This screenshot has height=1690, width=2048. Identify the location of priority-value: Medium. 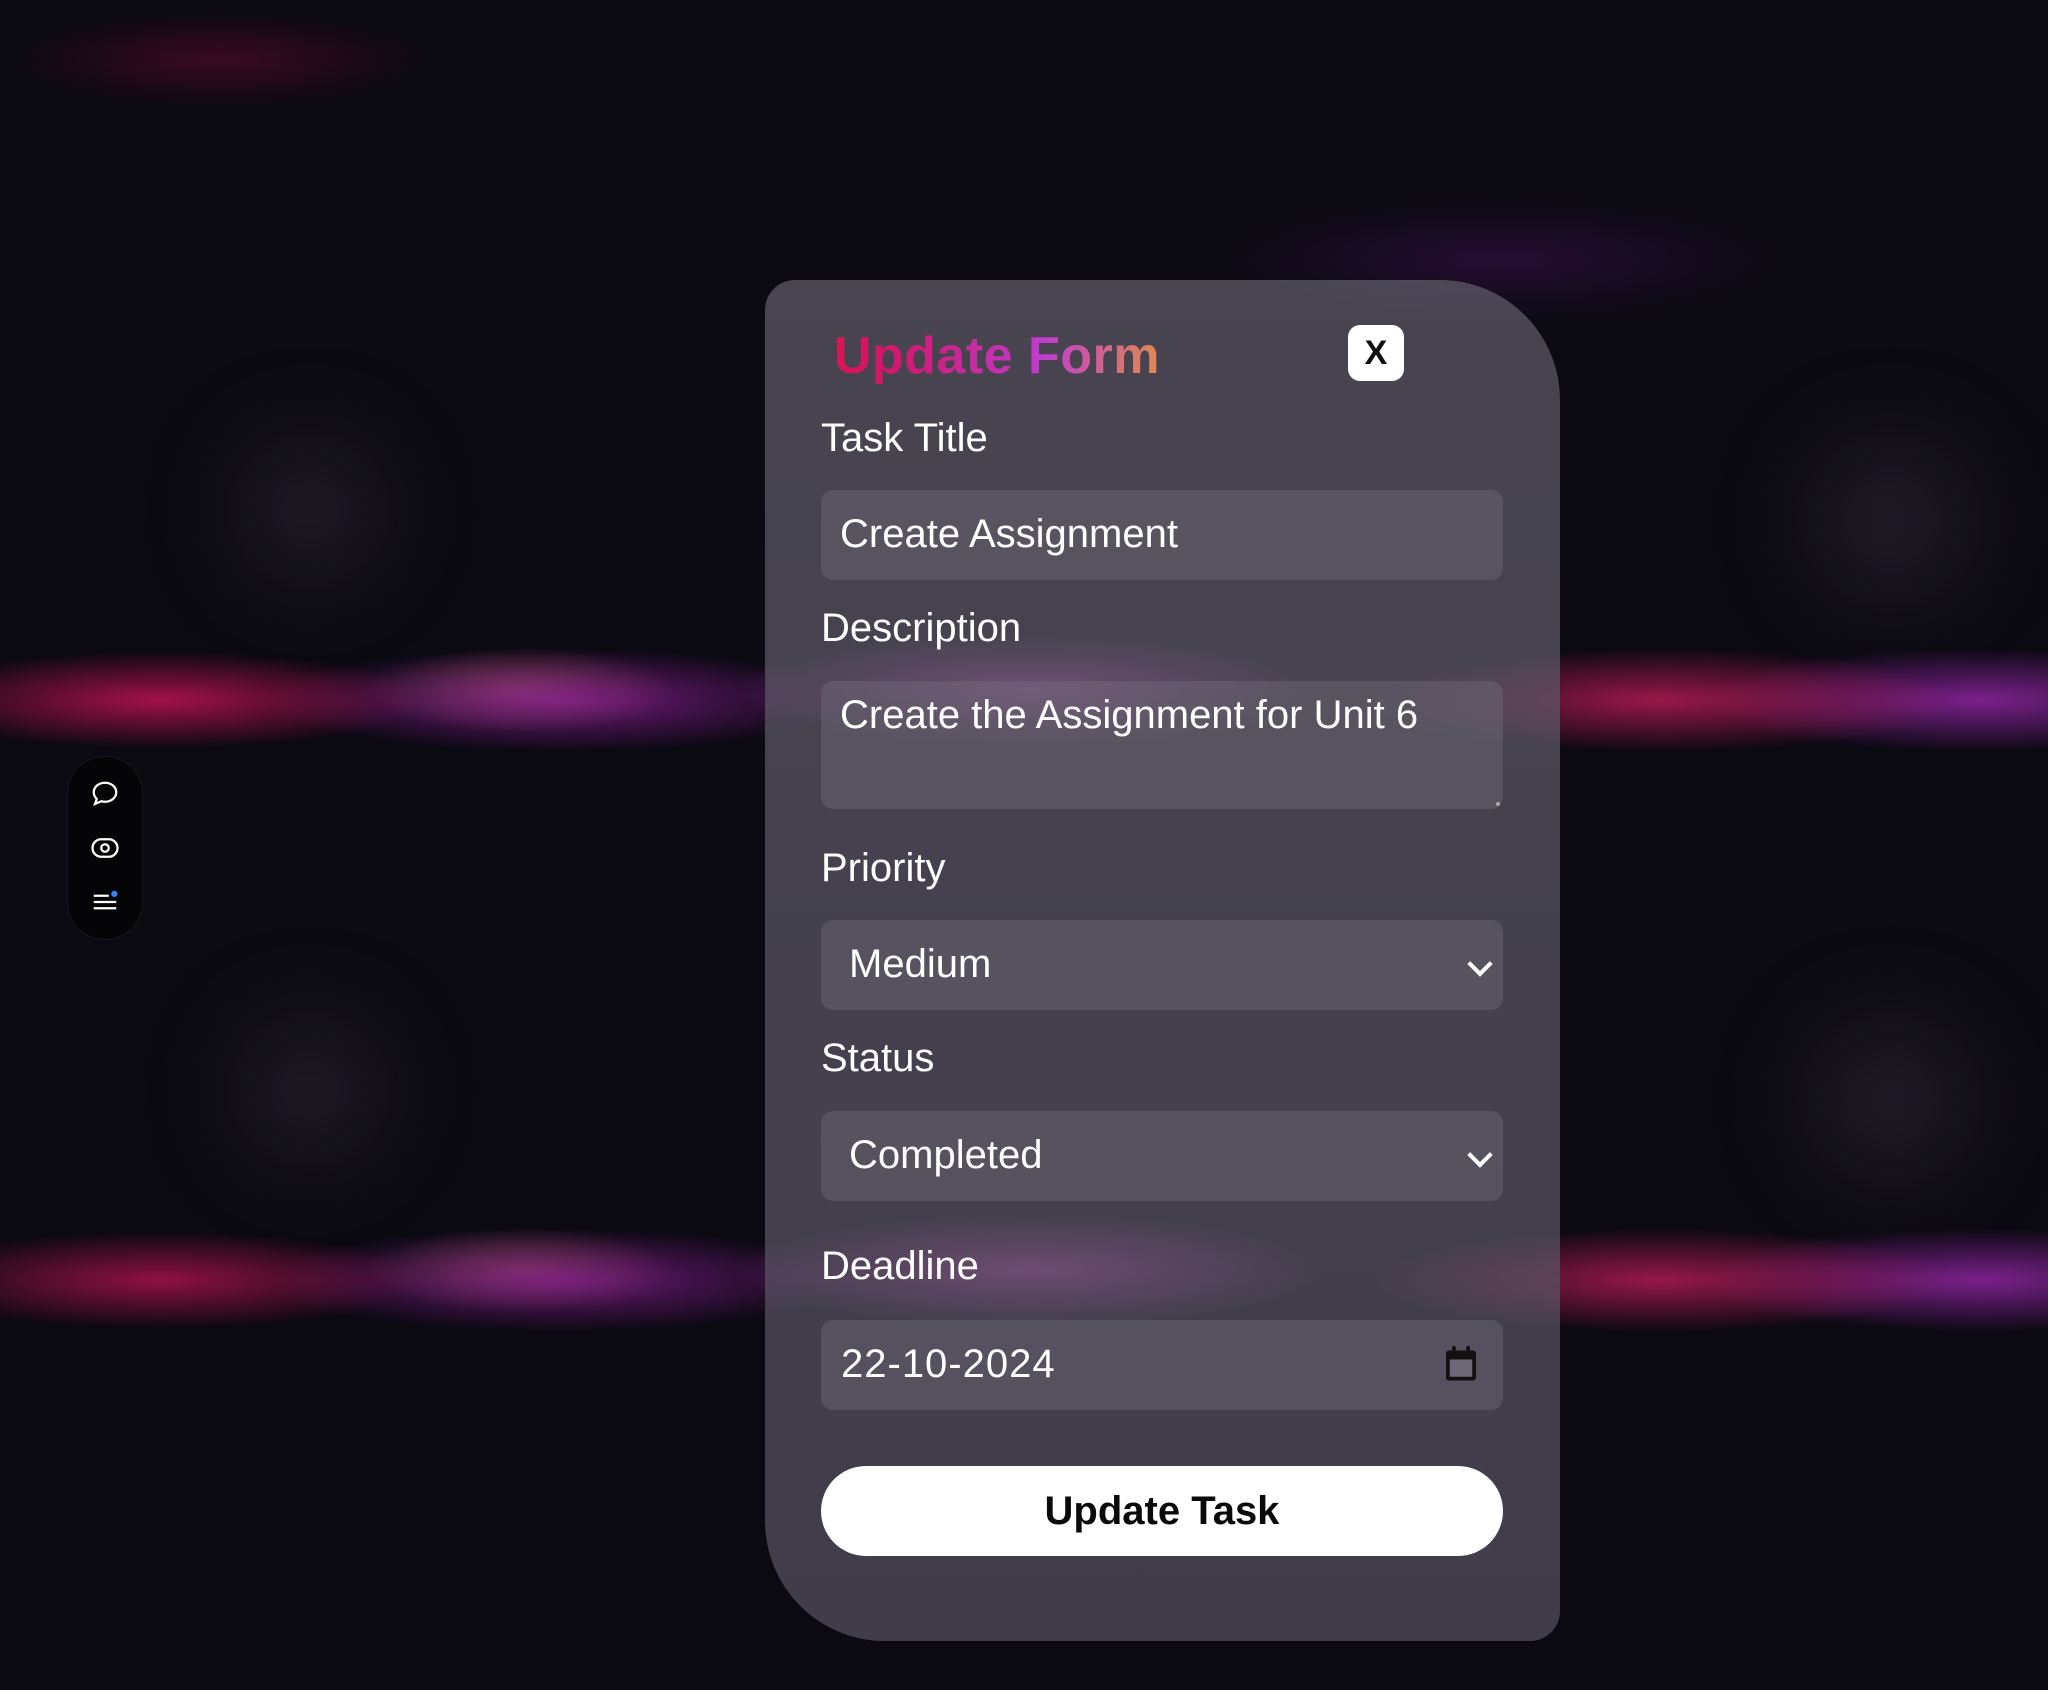
(920, 964).